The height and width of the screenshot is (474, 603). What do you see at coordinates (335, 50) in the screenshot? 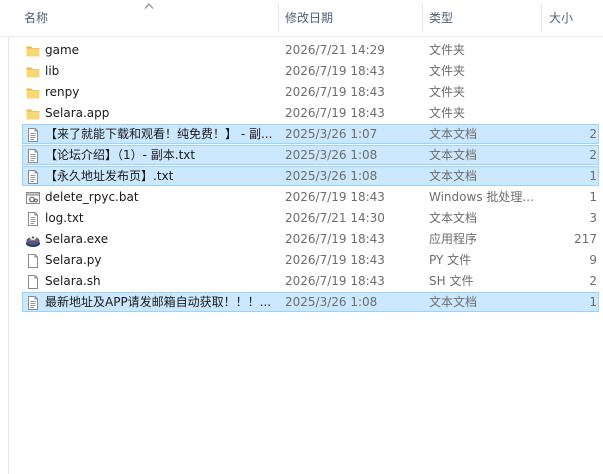
I see `file-modified-date: 2026/7/21 14:29` at bounding box center [335, 50].